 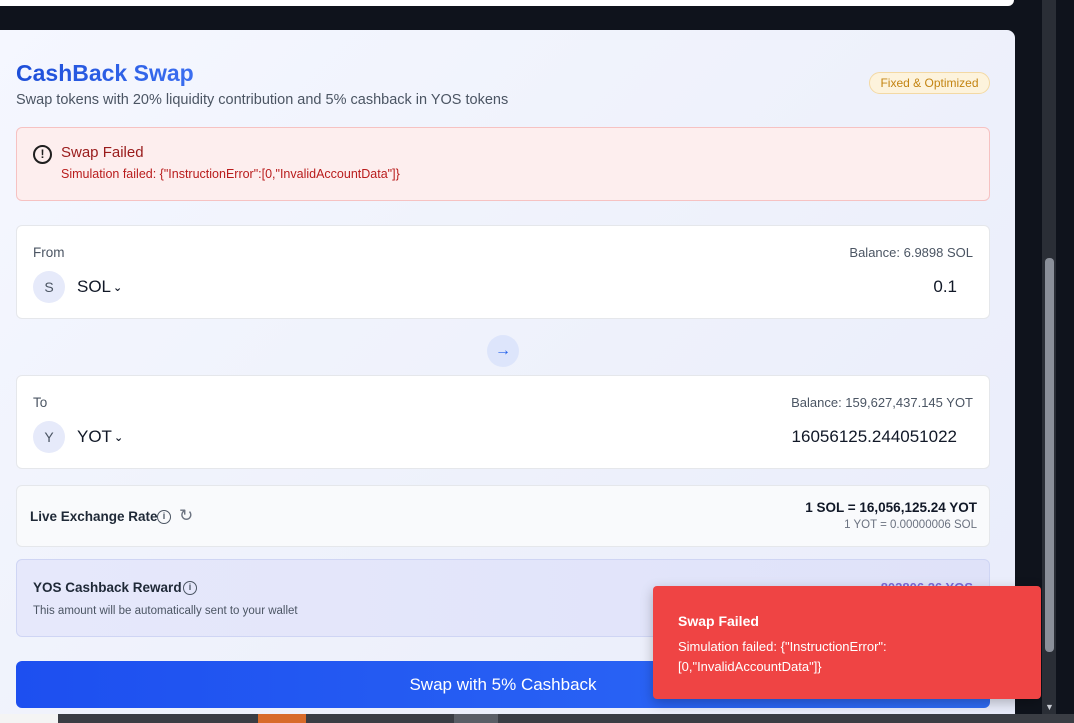 What do you see at coordinates (507, 3) in the screenshot?
I see `top-panel-edge` at bounding box center [507, 3].